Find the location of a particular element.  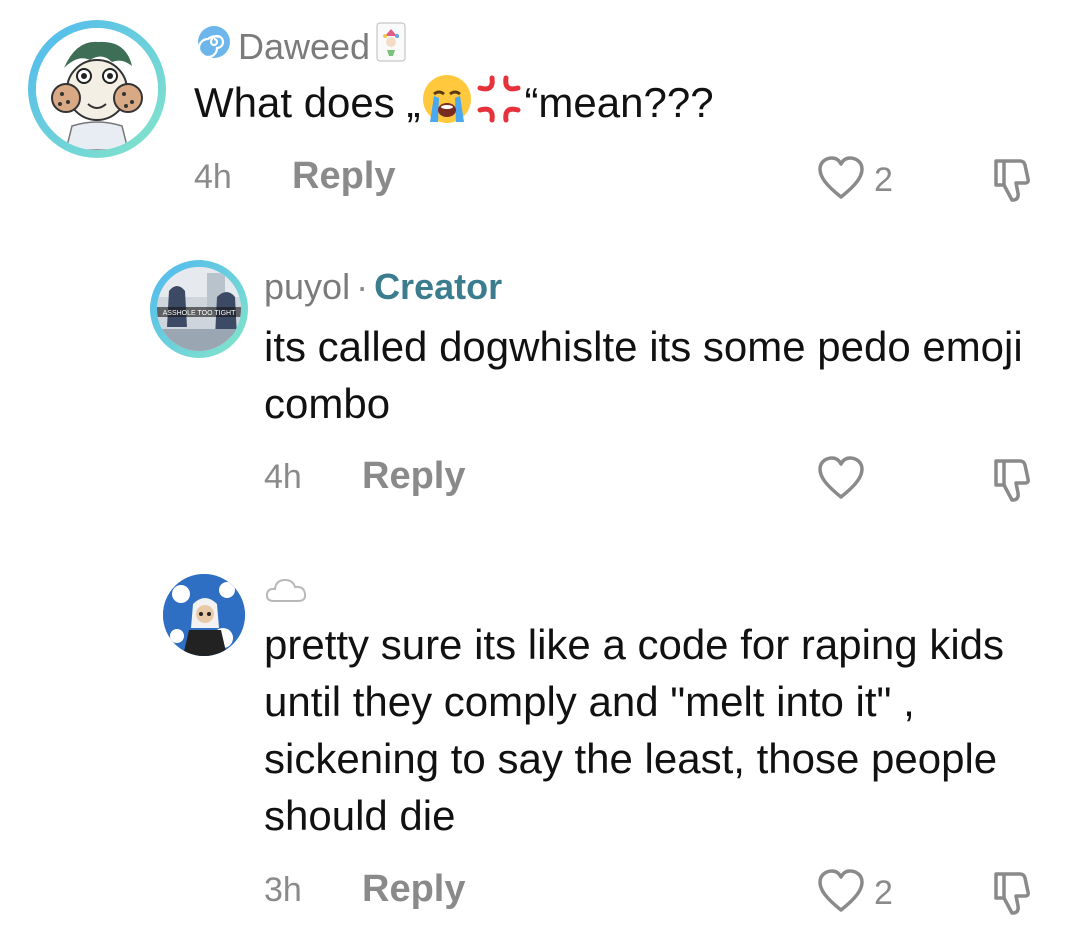

avatar: ASSHOLE TOO TIGHT is located at coordinates (199, 309).